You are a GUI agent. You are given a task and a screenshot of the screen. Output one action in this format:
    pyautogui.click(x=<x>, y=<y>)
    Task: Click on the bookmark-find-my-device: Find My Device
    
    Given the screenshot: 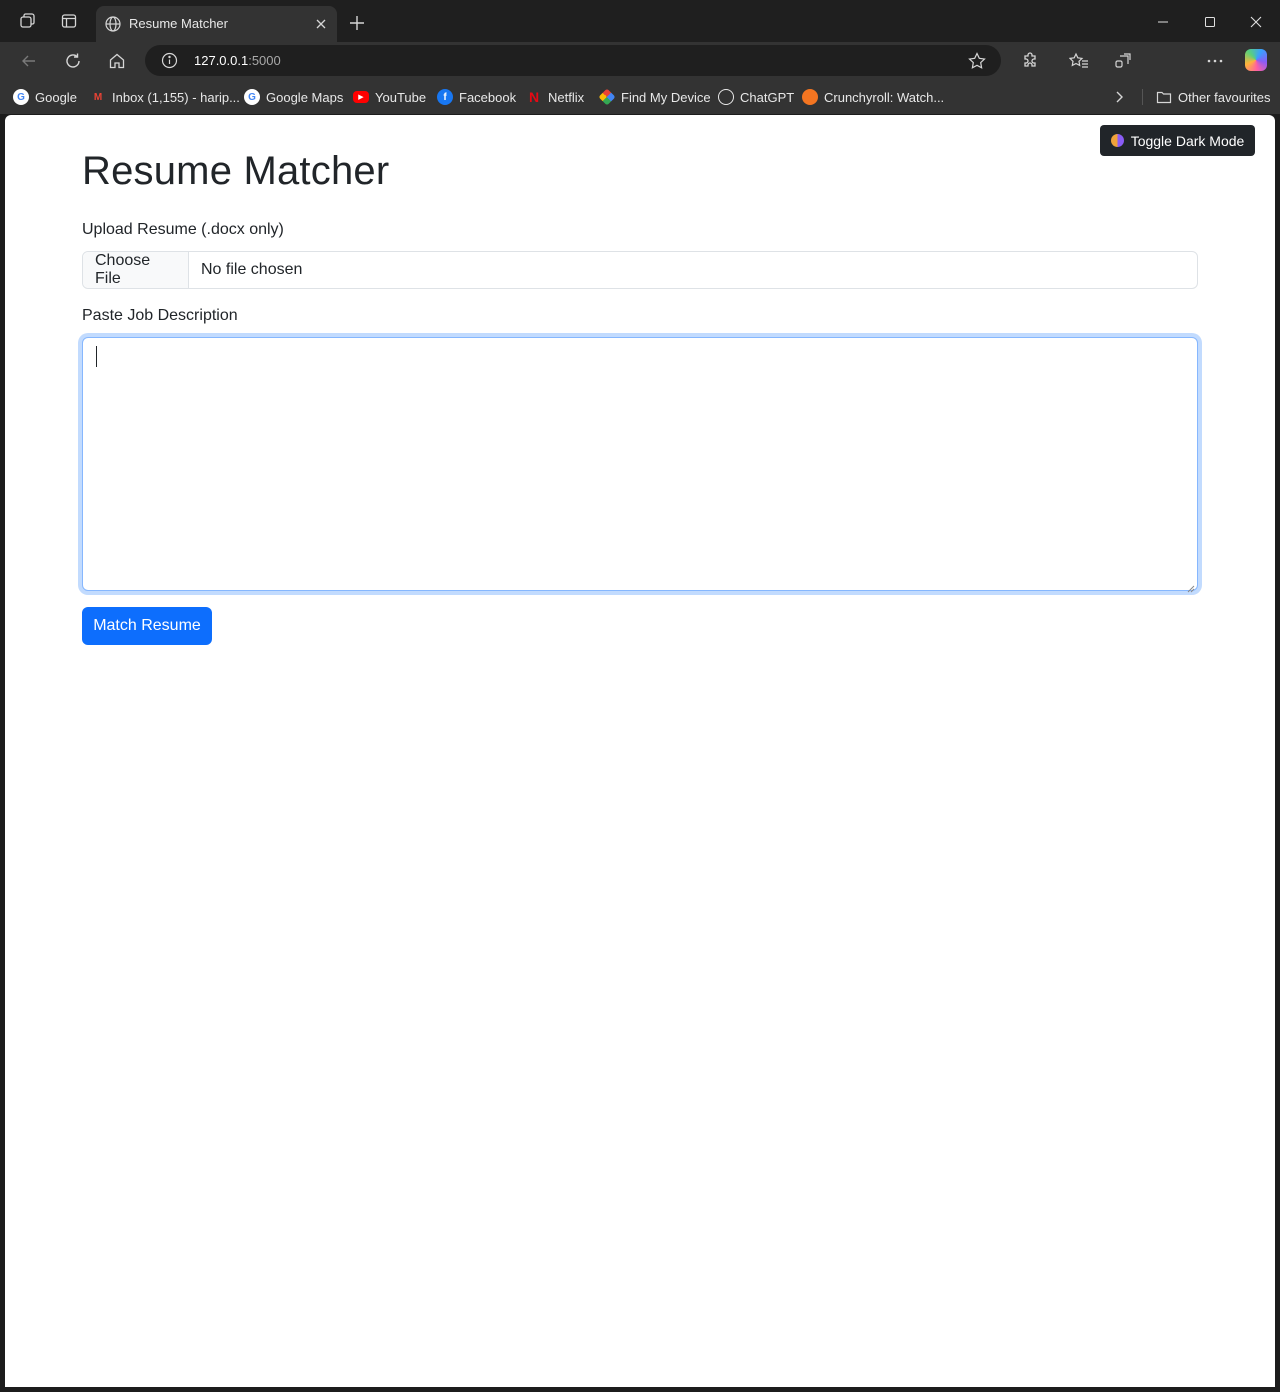 What is the action you would take?
    pyautogui.click(x=654, y=97)
    